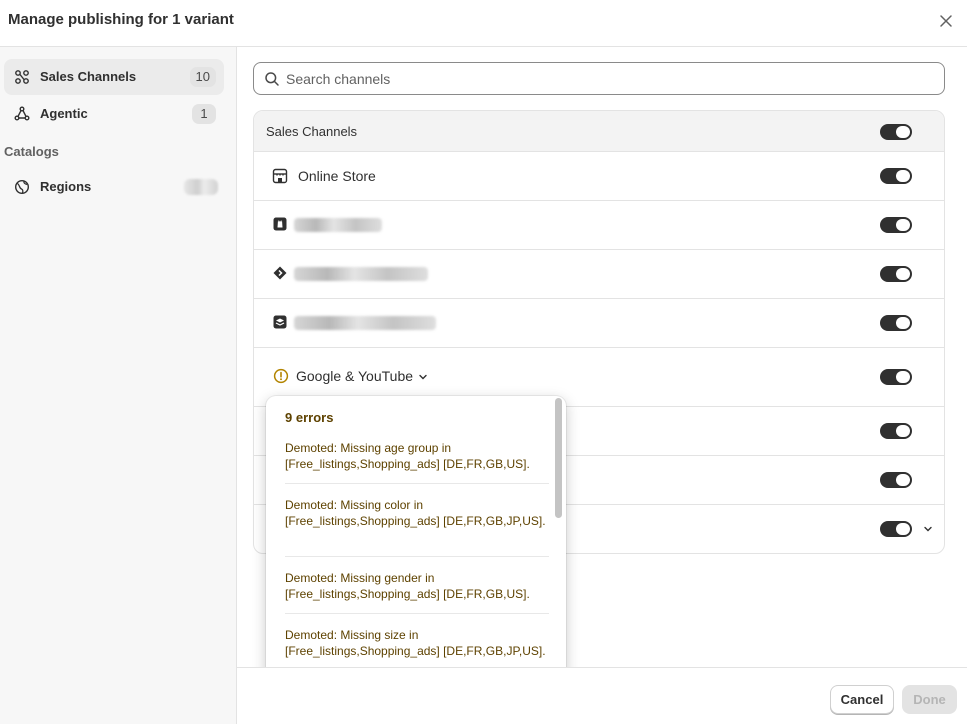  Describe the element at coordinates (558, 458) in the screenshot. I see `popover-scrollbar` at that location.